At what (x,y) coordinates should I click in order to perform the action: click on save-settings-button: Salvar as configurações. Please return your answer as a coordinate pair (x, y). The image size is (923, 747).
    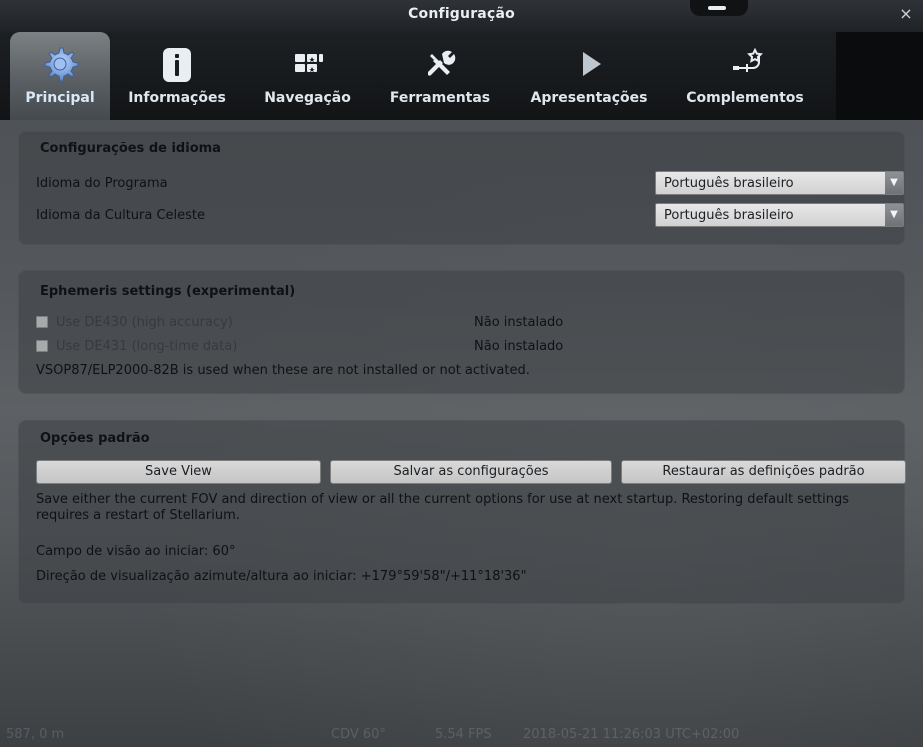
    Looking at the image, I should click on (471, 472).